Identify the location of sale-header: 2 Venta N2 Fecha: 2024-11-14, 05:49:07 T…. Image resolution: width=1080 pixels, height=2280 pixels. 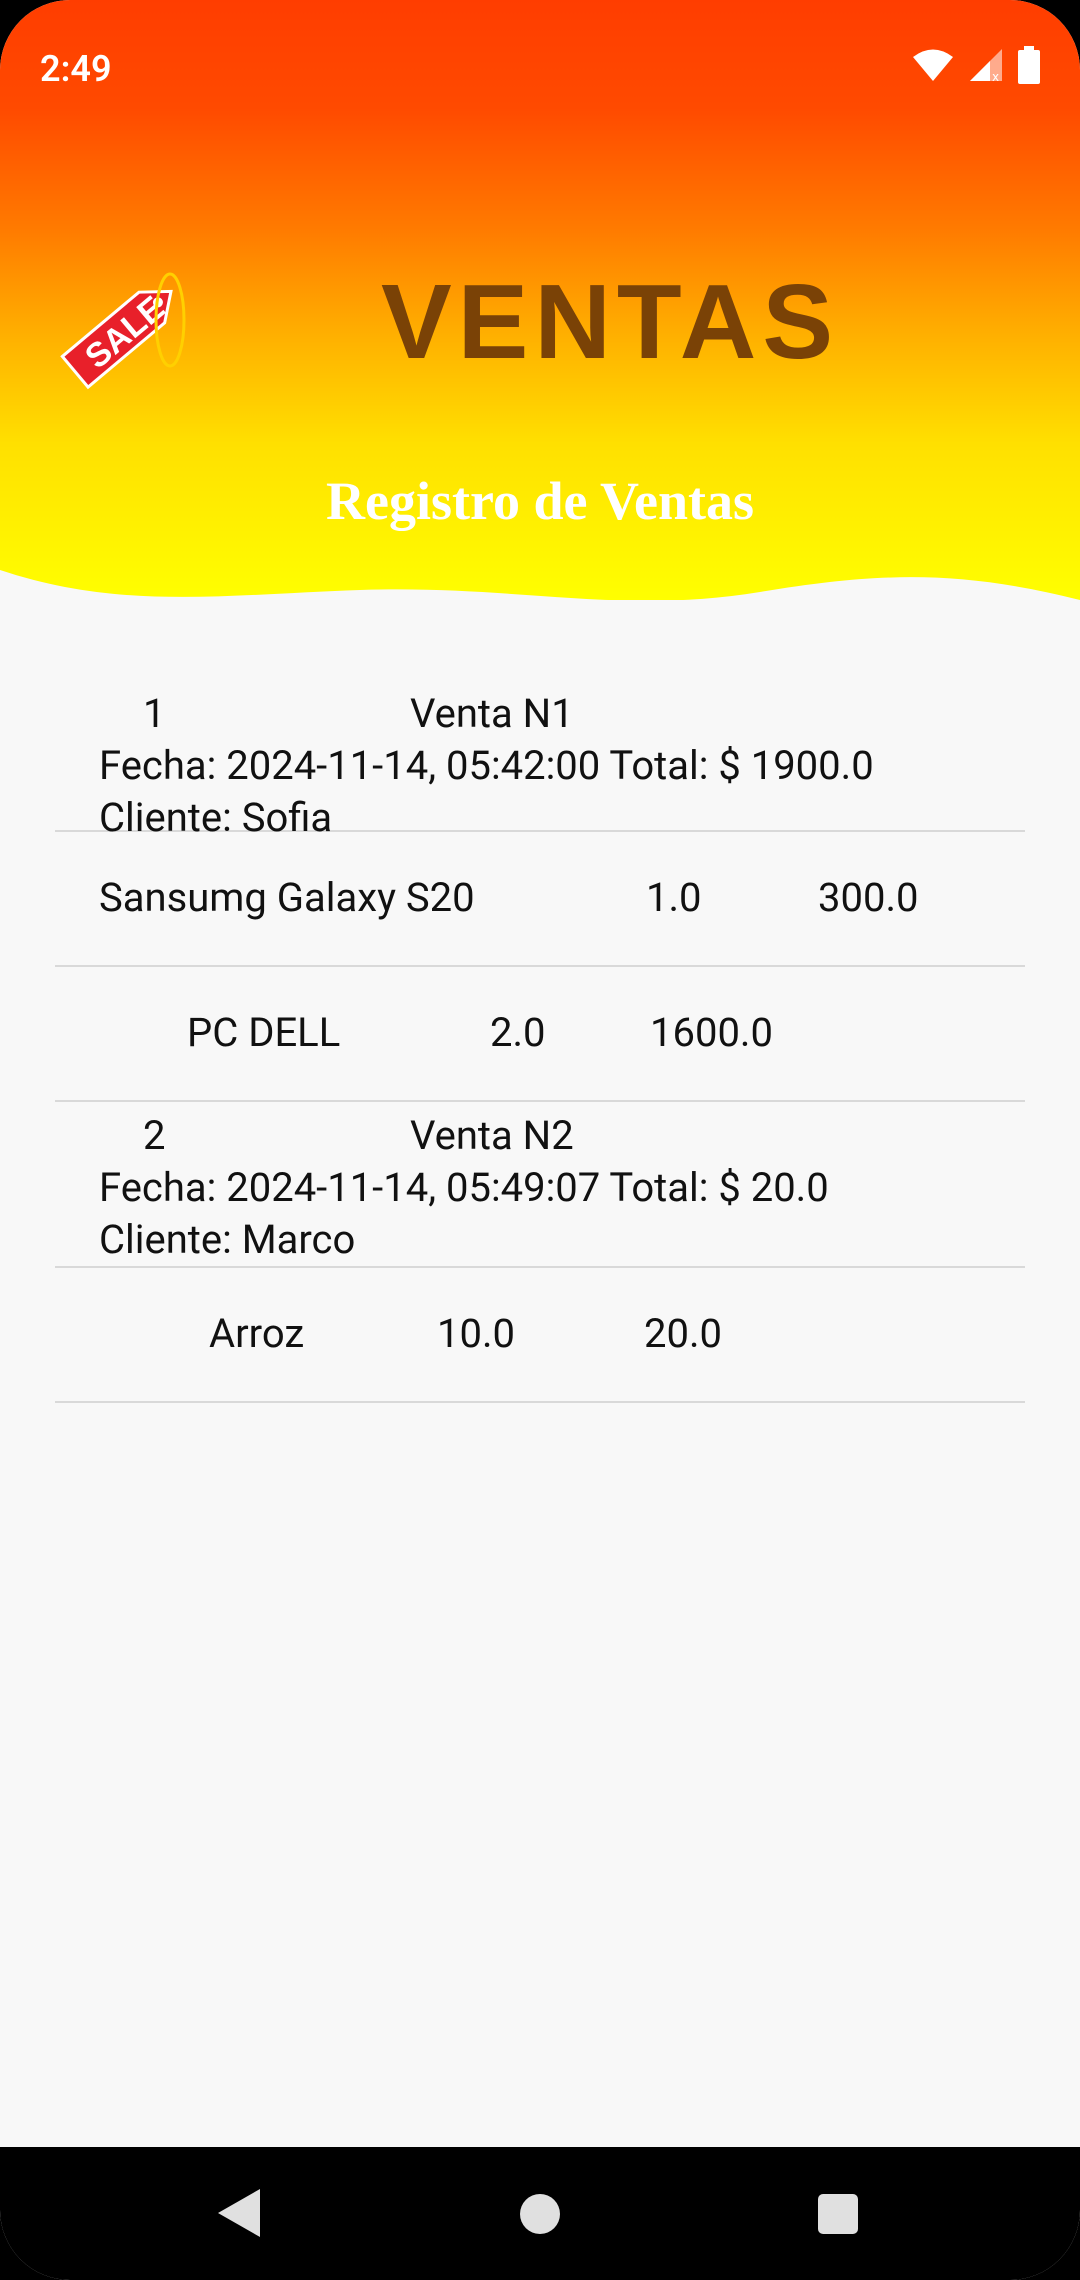
(540, 1184).